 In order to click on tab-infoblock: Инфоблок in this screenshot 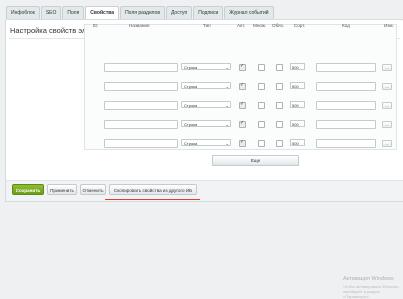, I will do `click(23, 12)`.